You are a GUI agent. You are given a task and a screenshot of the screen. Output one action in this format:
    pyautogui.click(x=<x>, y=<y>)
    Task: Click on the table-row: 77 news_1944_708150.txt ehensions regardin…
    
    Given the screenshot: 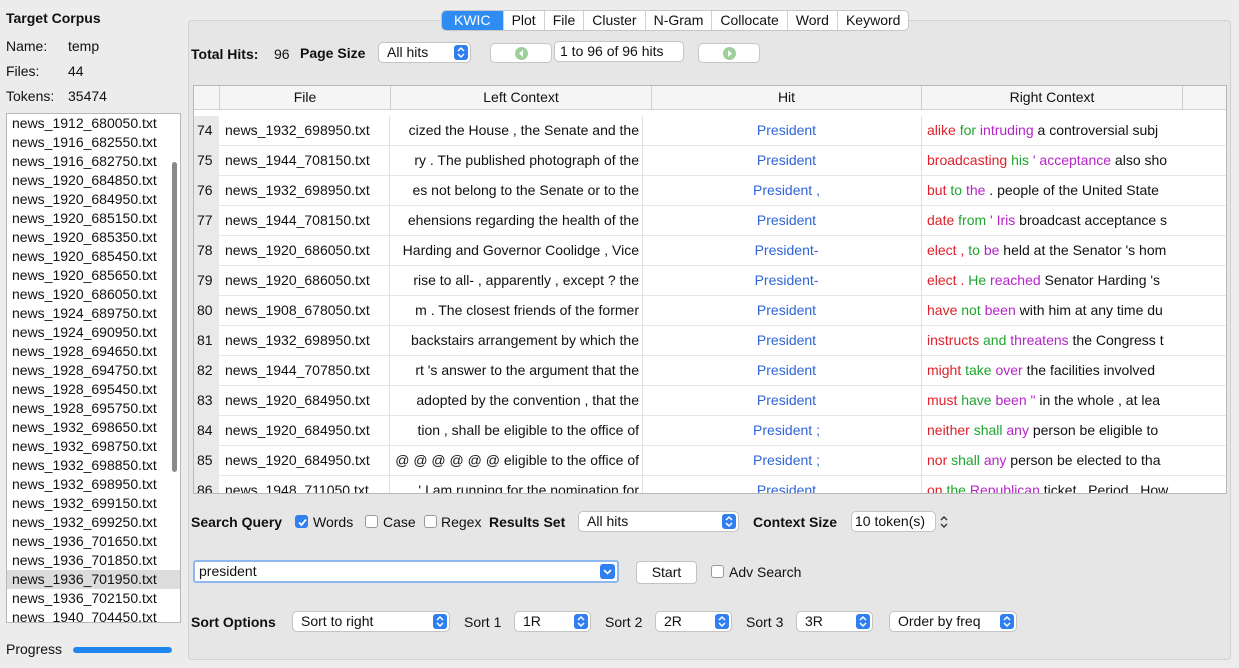 What is the action you would take?
    pyautogui.click(x=710, y=221)
    